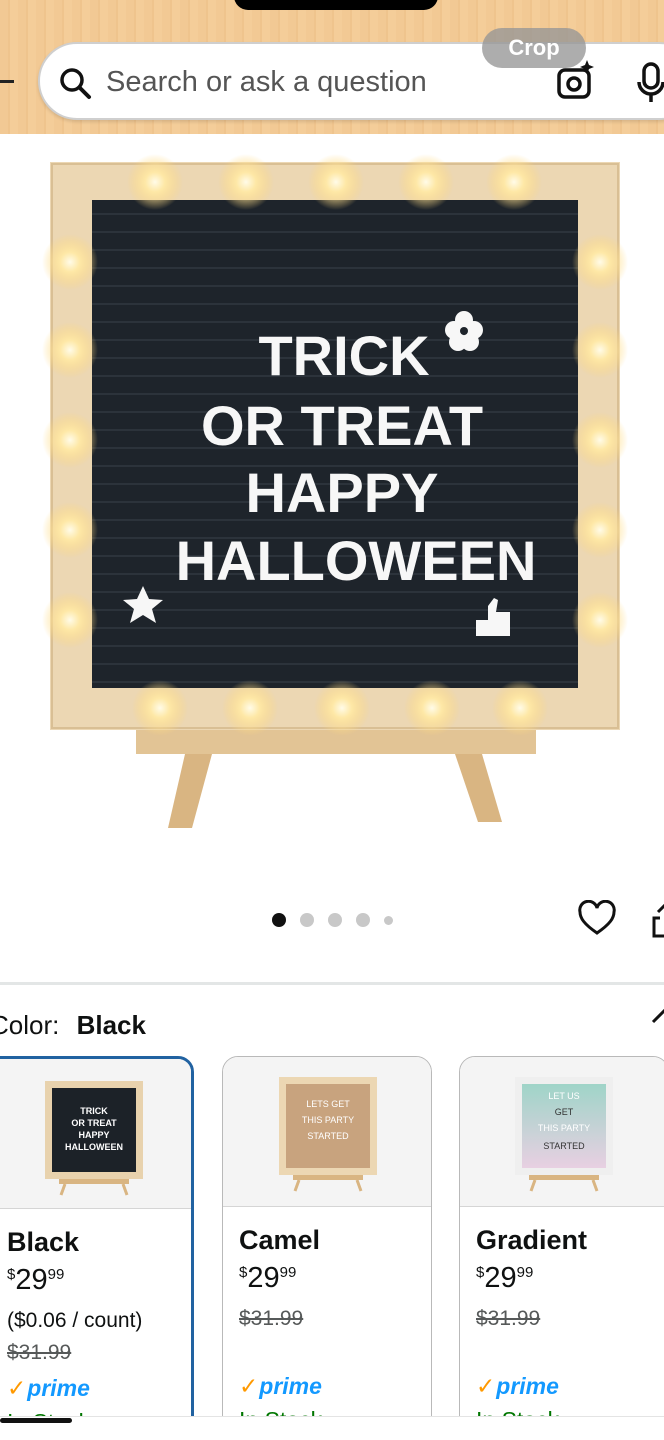 The height and width of the screenshot is (1440, 664). I want to click on carousel-indicator, so click(332, 920).